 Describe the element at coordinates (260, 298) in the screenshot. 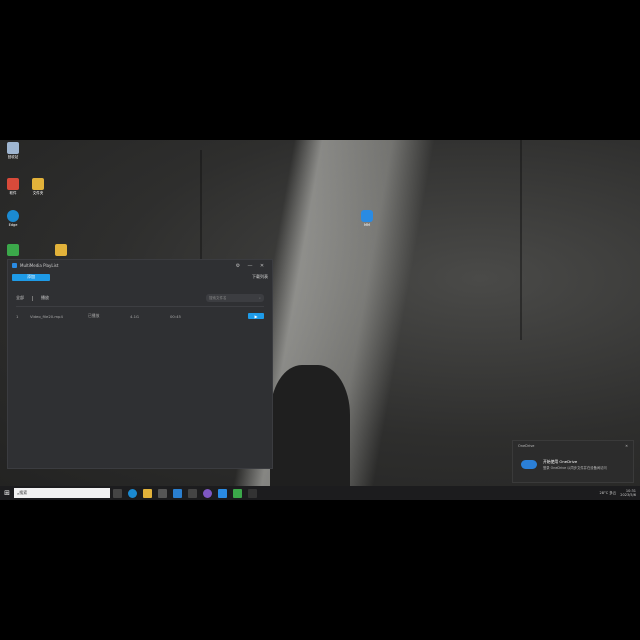

I see `search-icon: ⌕` at that location.